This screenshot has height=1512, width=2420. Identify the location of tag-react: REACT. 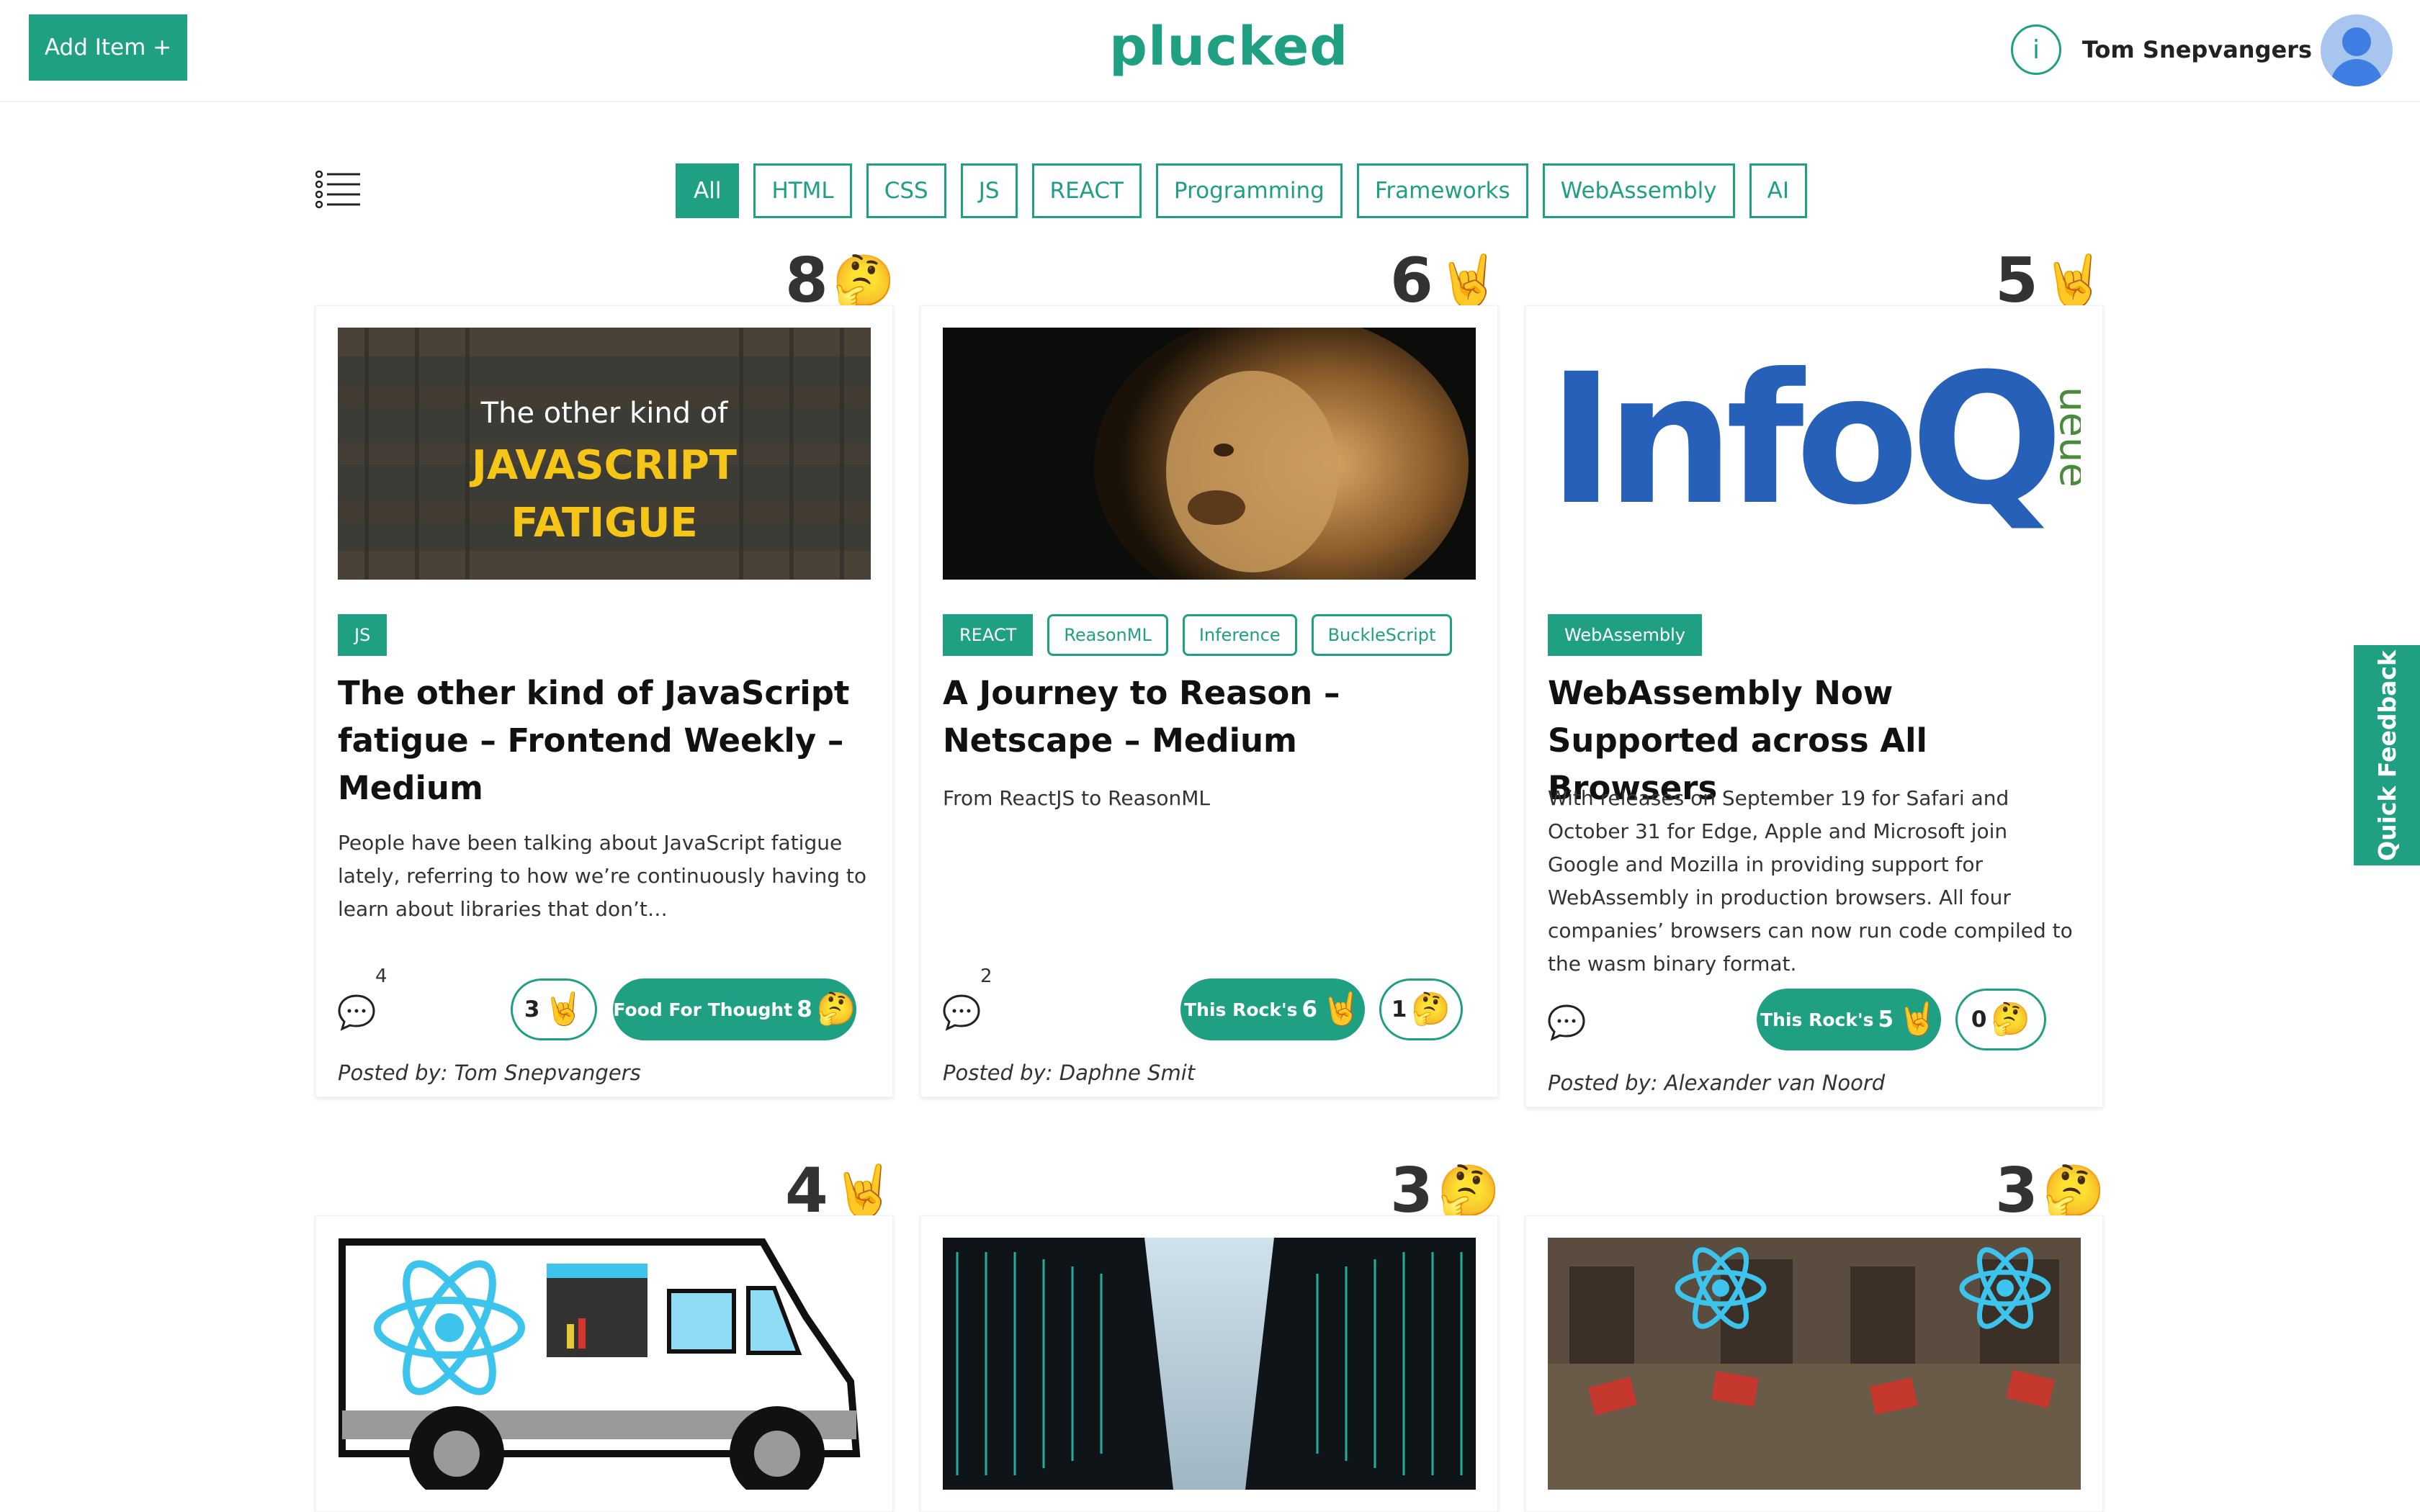
(988, 635).